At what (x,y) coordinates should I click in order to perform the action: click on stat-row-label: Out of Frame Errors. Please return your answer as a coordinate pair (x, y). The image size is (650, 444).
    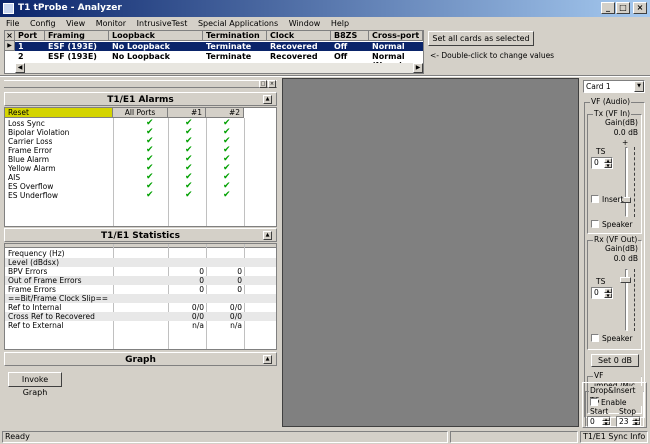
    Looking at the image, I should click on (45, 280).